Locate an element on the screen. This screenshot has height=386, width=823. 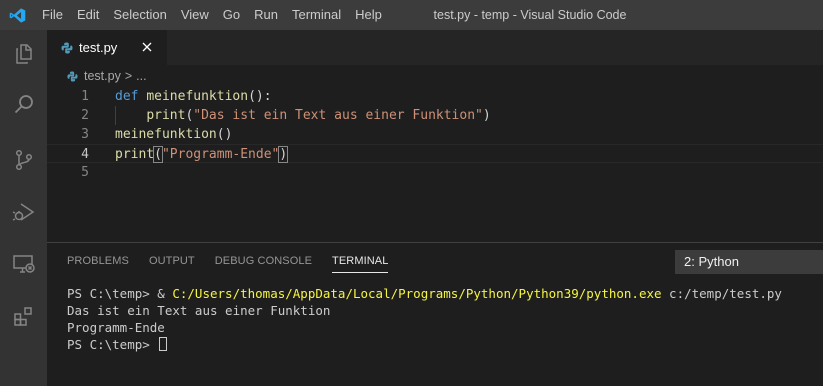
terminal-line: Programm-Ende is located at coordinates (116, 327).